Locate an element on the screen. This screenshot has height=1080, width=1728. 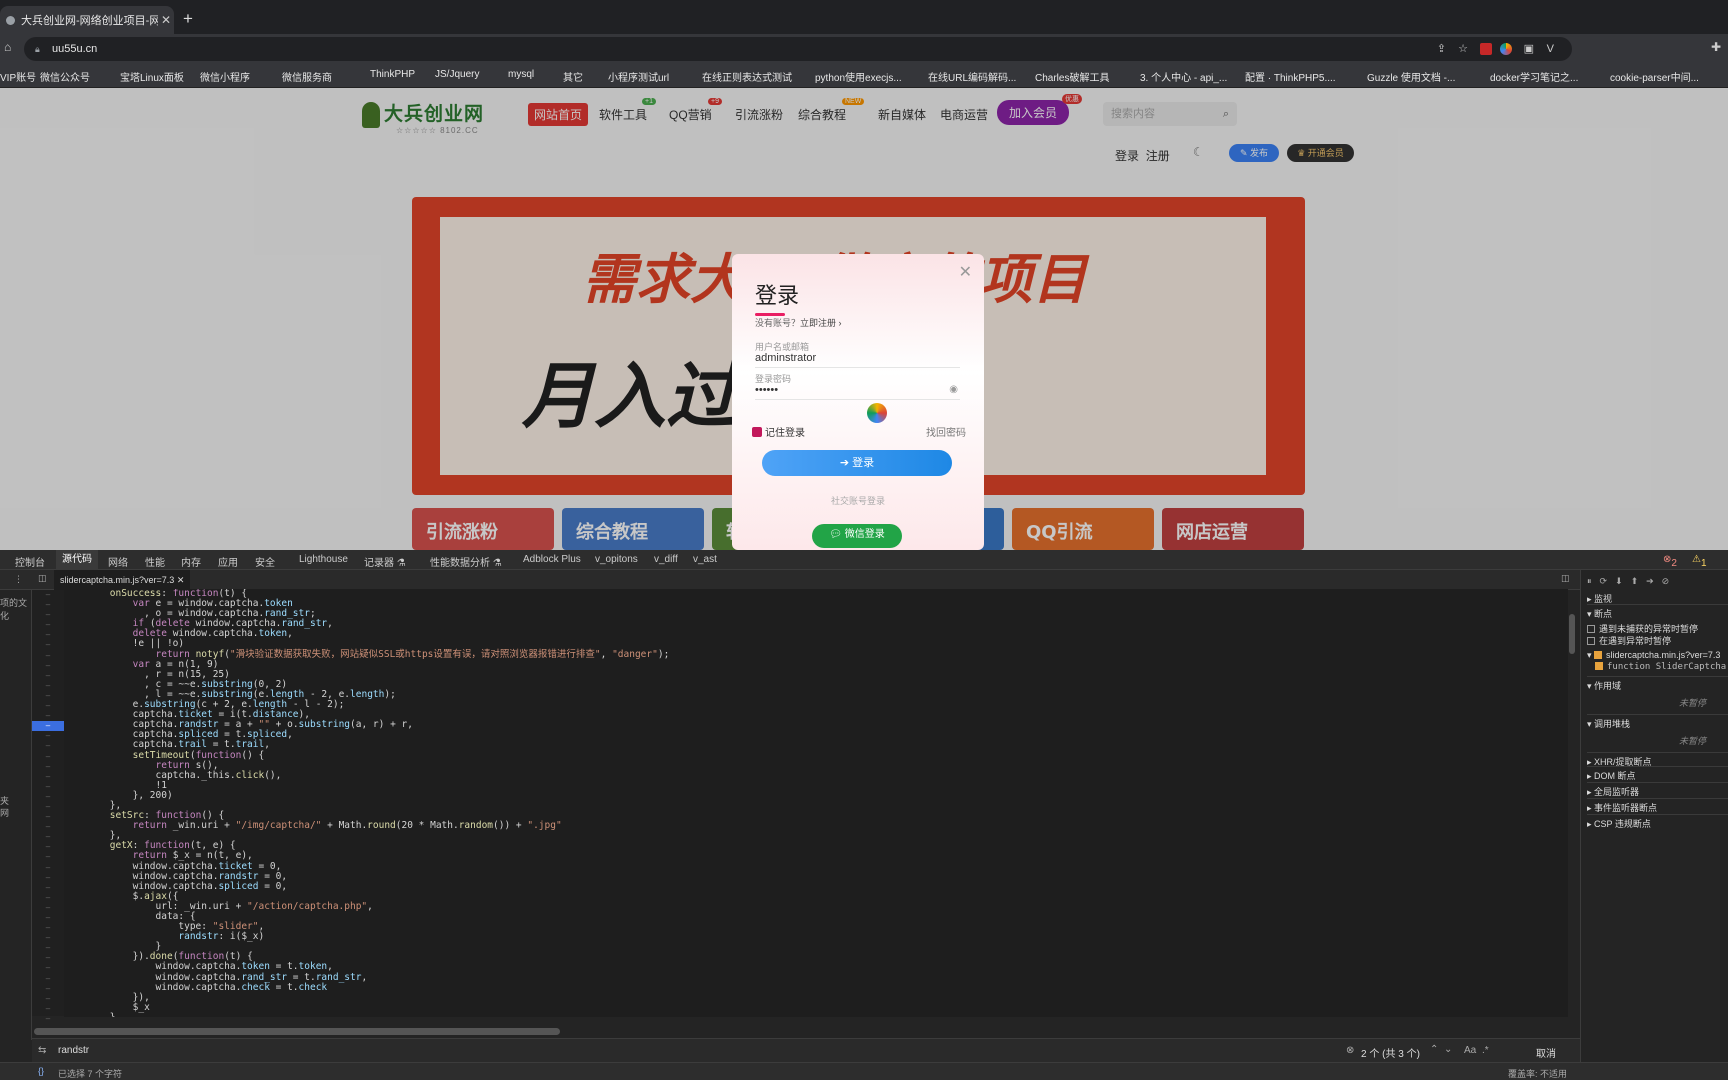
login-submit-button: ➔ 登录 is located at coordinates (857, 463).